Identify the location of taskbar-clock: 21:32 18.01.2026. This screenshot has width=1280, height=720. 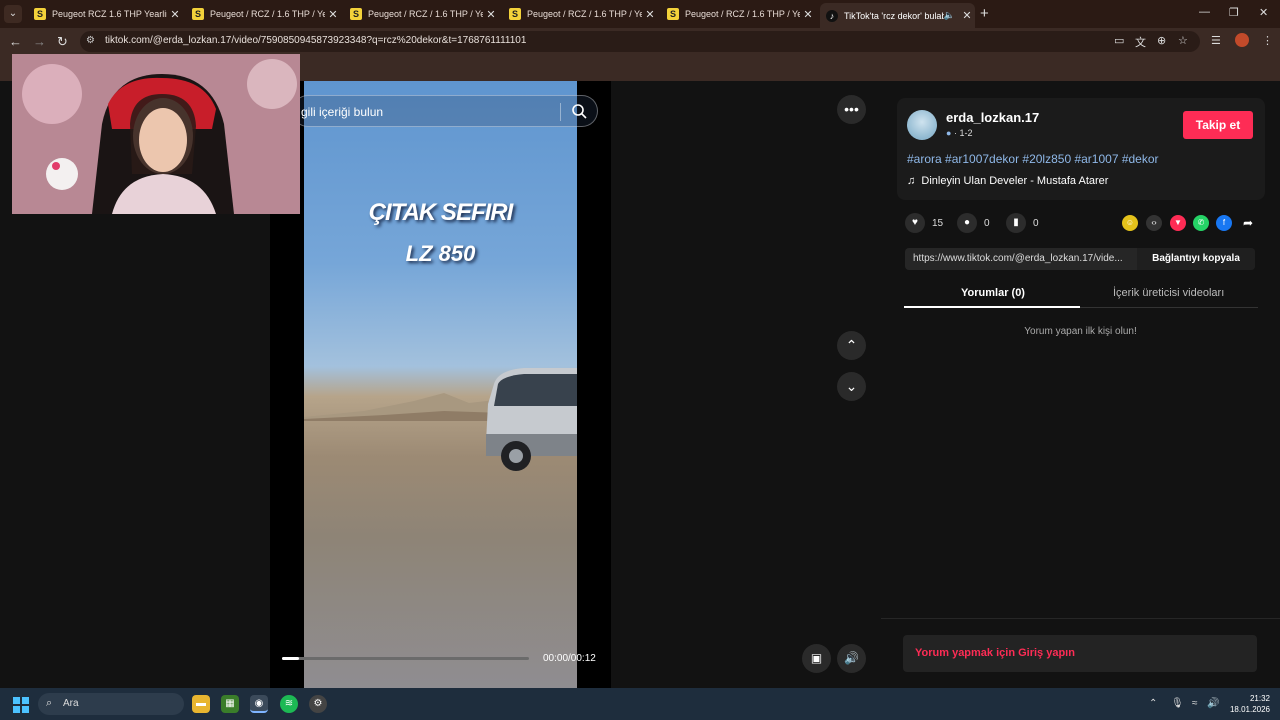
(1248, 704).